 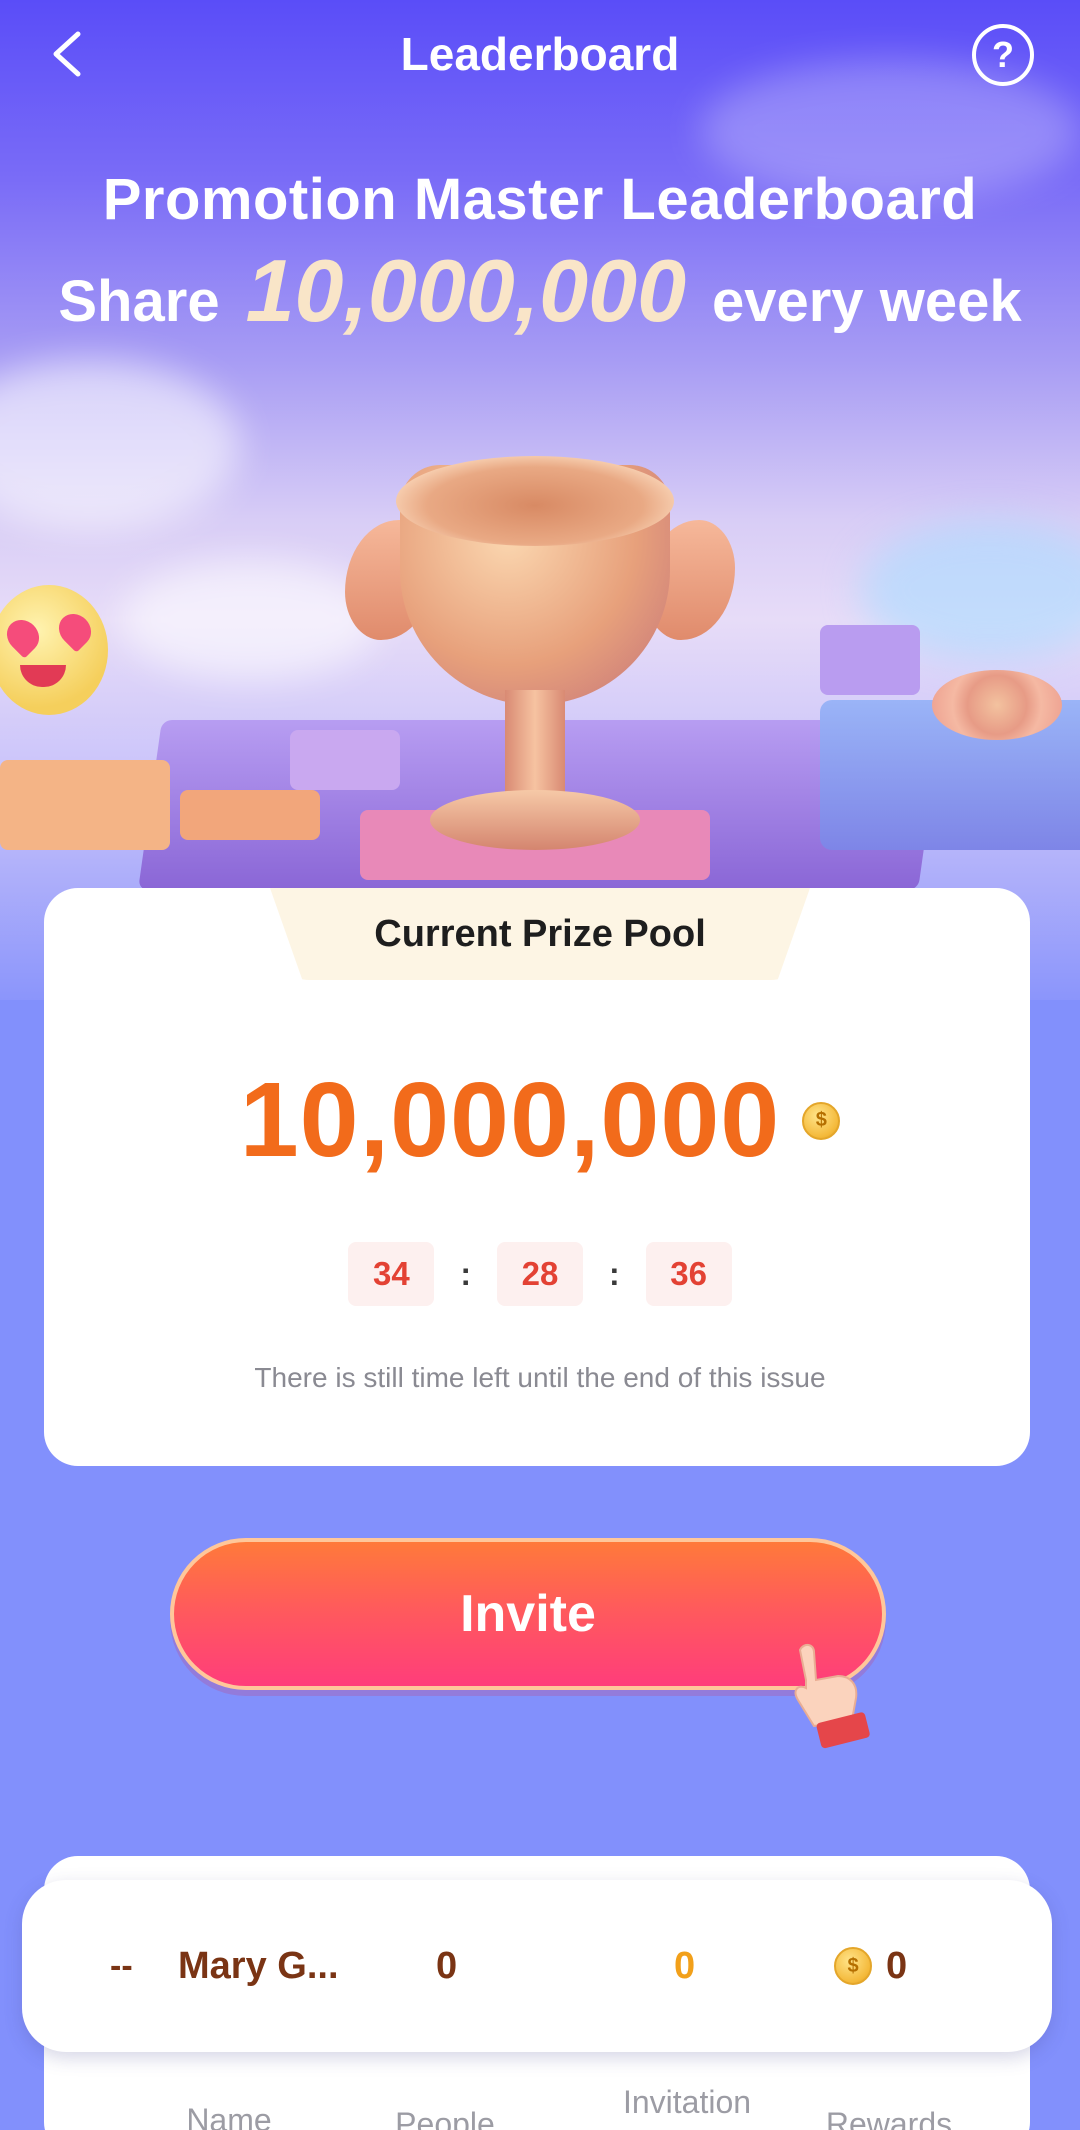 I want to click on my-people-count: 0, so click(x=447, y=1965).